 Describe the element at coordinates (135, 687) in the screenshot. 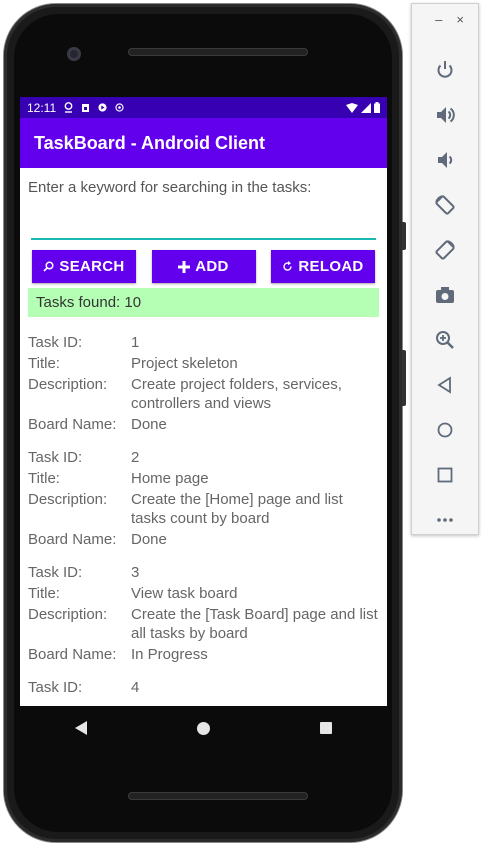

I see `task-id-value: 4` at that location.